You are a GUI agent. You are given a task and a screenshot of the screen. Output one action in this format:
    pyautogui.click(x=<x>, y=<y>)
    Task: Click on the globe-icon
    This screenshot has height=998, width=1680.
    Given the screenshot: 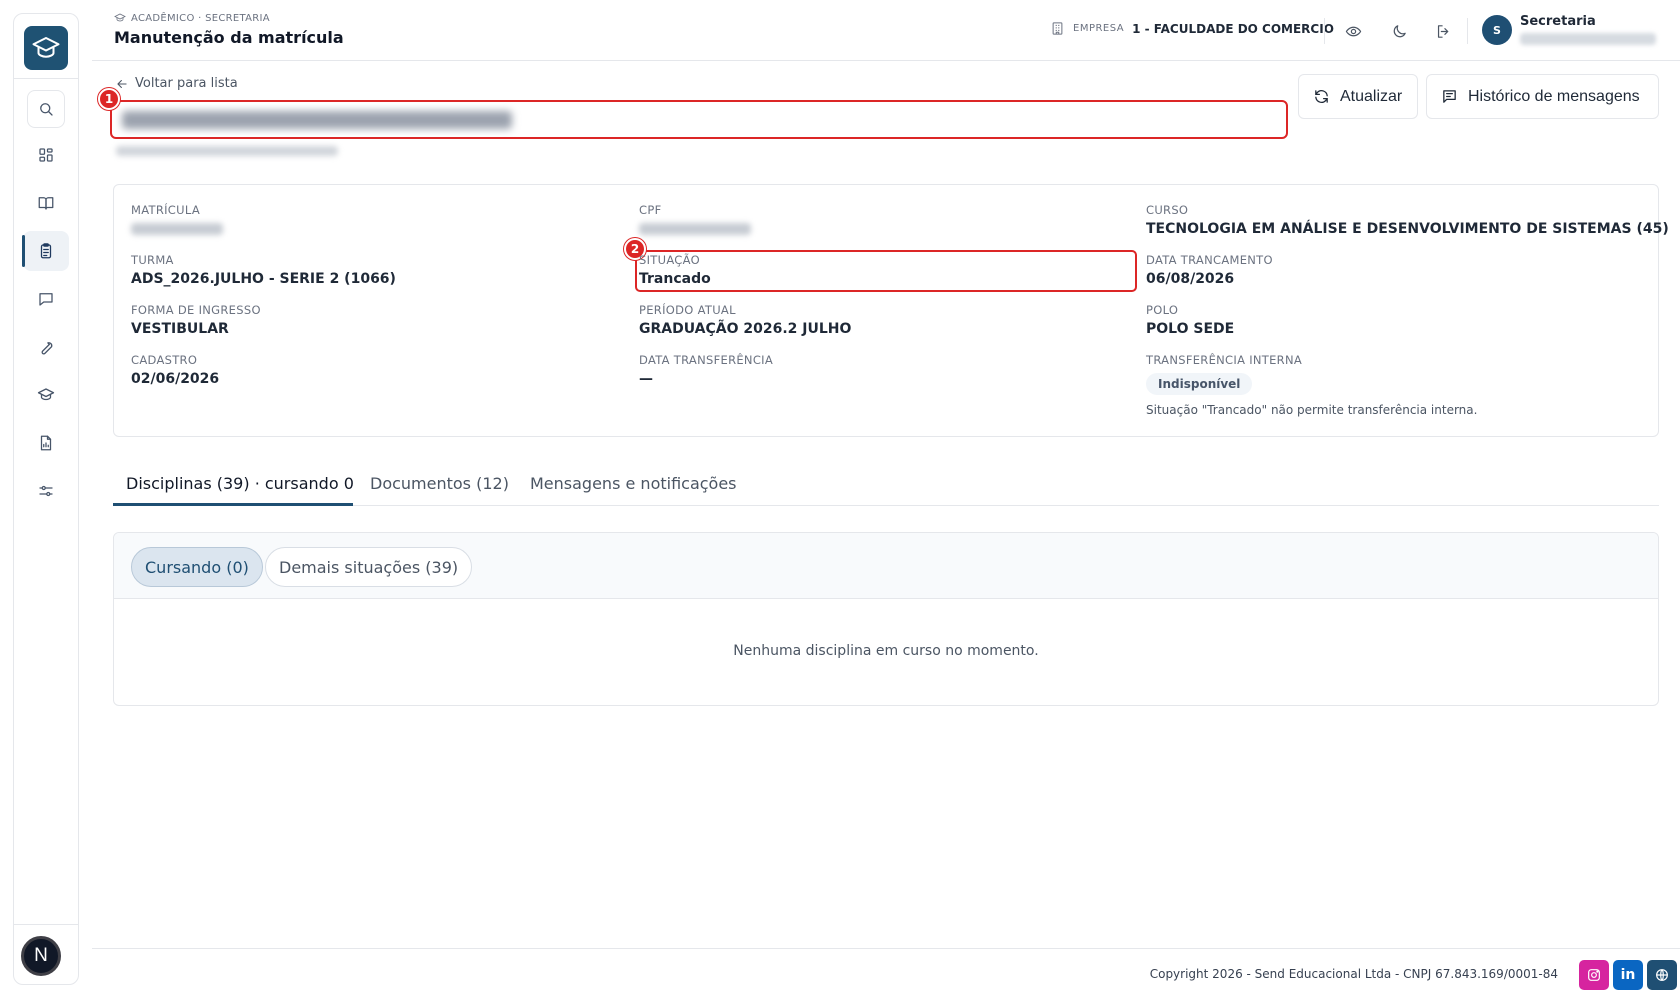 What is the action you would take?
    pyautogui.click(x=1662, y=975)
    